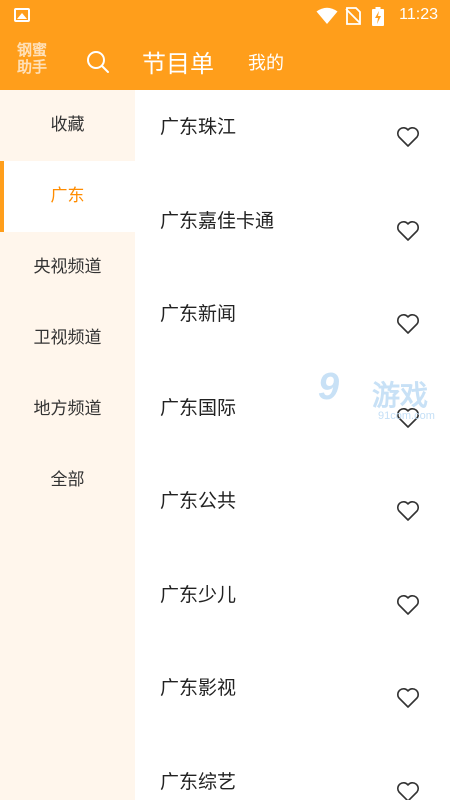 Image resolution: width=450 pixels, height=800 pixels. What do you see at coordinates (266, 62) in the screenshot?
I see `tab-mine: 我的` at bounding box center [266, 62].